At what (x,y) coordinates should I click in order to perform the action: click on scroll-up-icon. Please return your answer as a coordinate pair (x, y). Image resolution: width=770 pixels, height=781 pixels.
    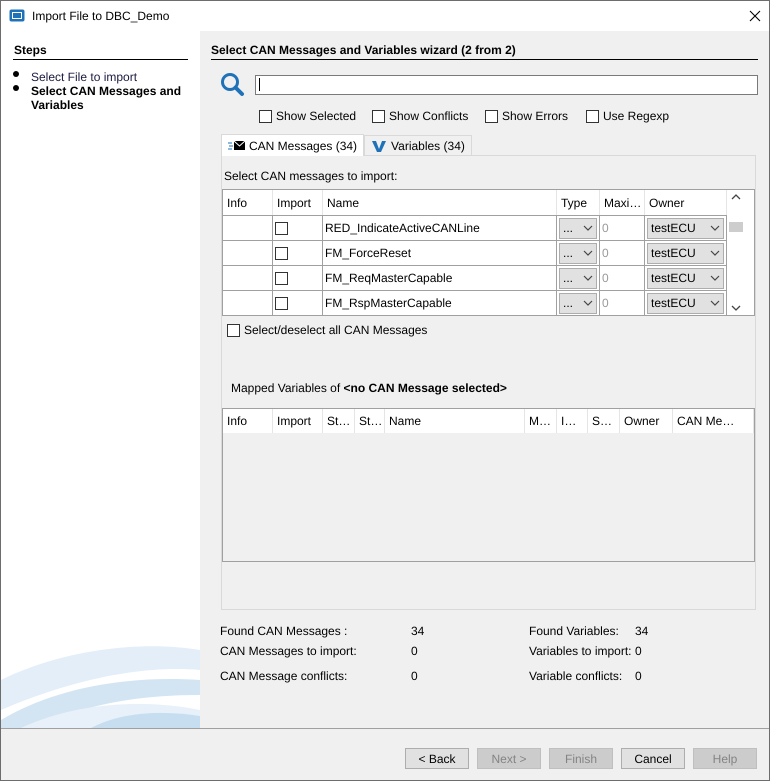
    Looking at the image, I should click on (736, 196).